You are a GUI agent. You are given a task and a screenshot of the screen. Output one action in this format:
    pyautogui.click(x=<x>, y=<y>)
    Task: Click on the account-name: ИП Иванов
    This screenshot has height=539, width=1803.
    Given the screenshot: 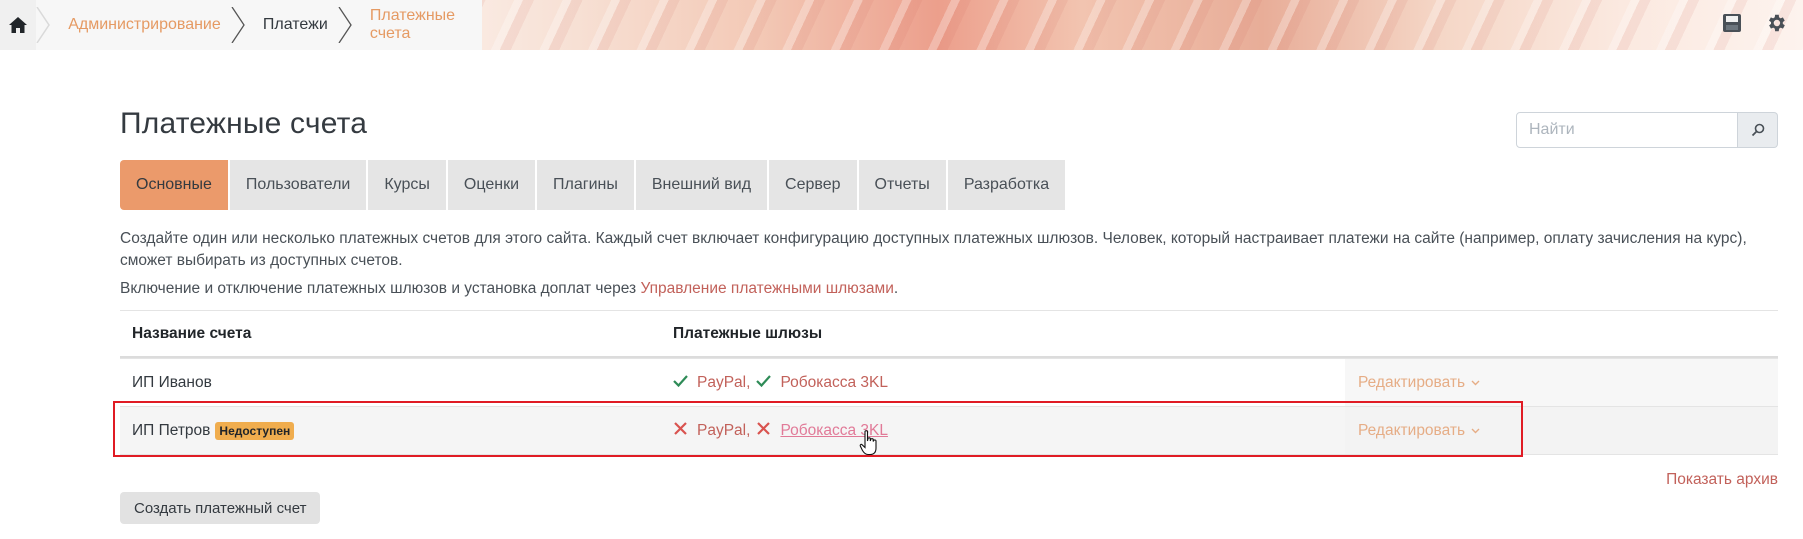 What is the action you would take?
    pyautogui.click(x=172, y=382)
    